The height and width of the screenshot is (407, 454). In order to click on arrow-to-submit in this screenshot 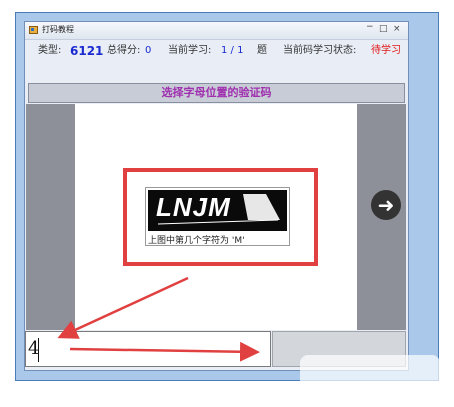, I will do `click(164, 351)`.